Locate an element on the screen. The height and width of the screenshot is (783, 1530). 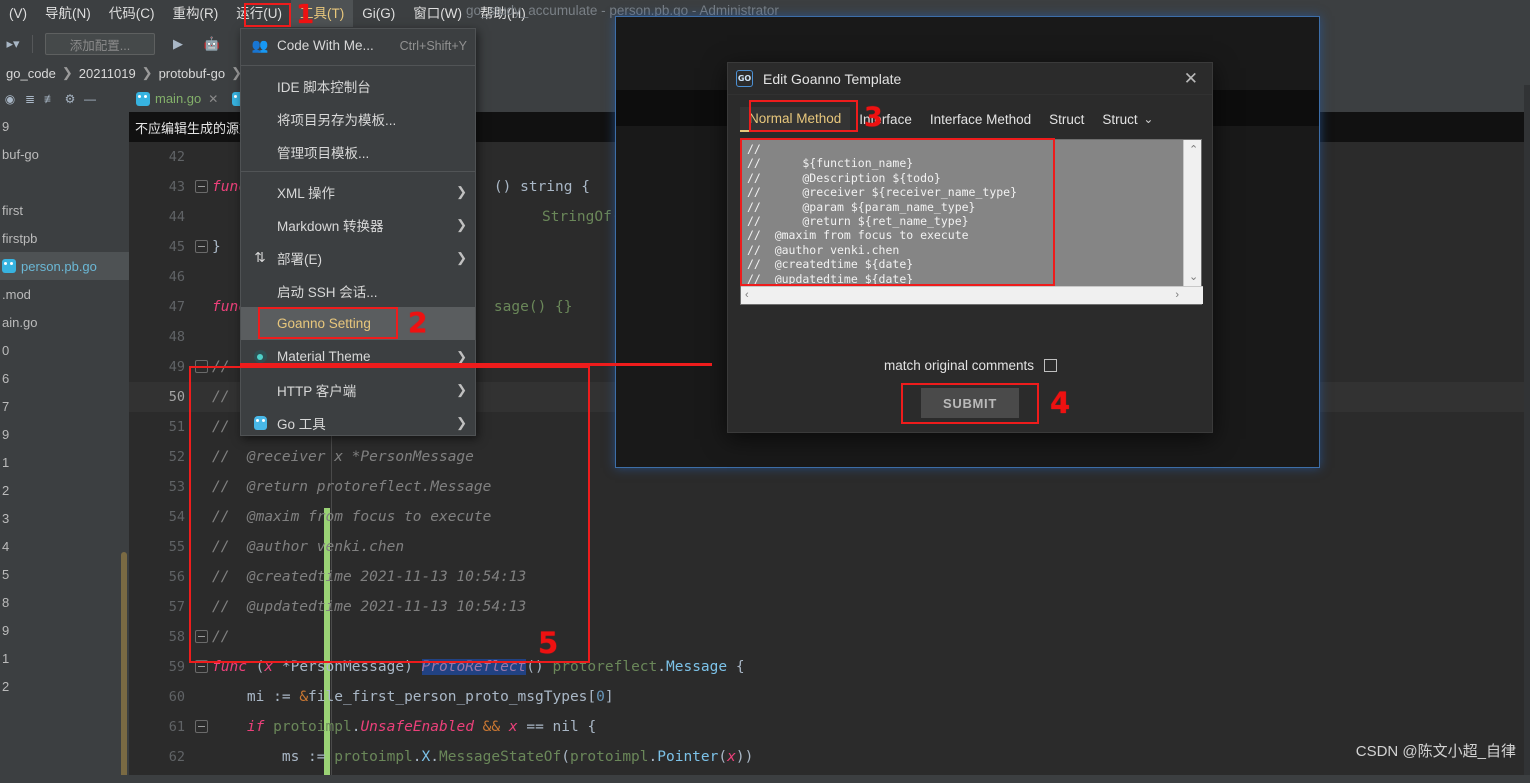
template-horizontal-scrollbar: ‹ › is located at coordinates (972, 295).